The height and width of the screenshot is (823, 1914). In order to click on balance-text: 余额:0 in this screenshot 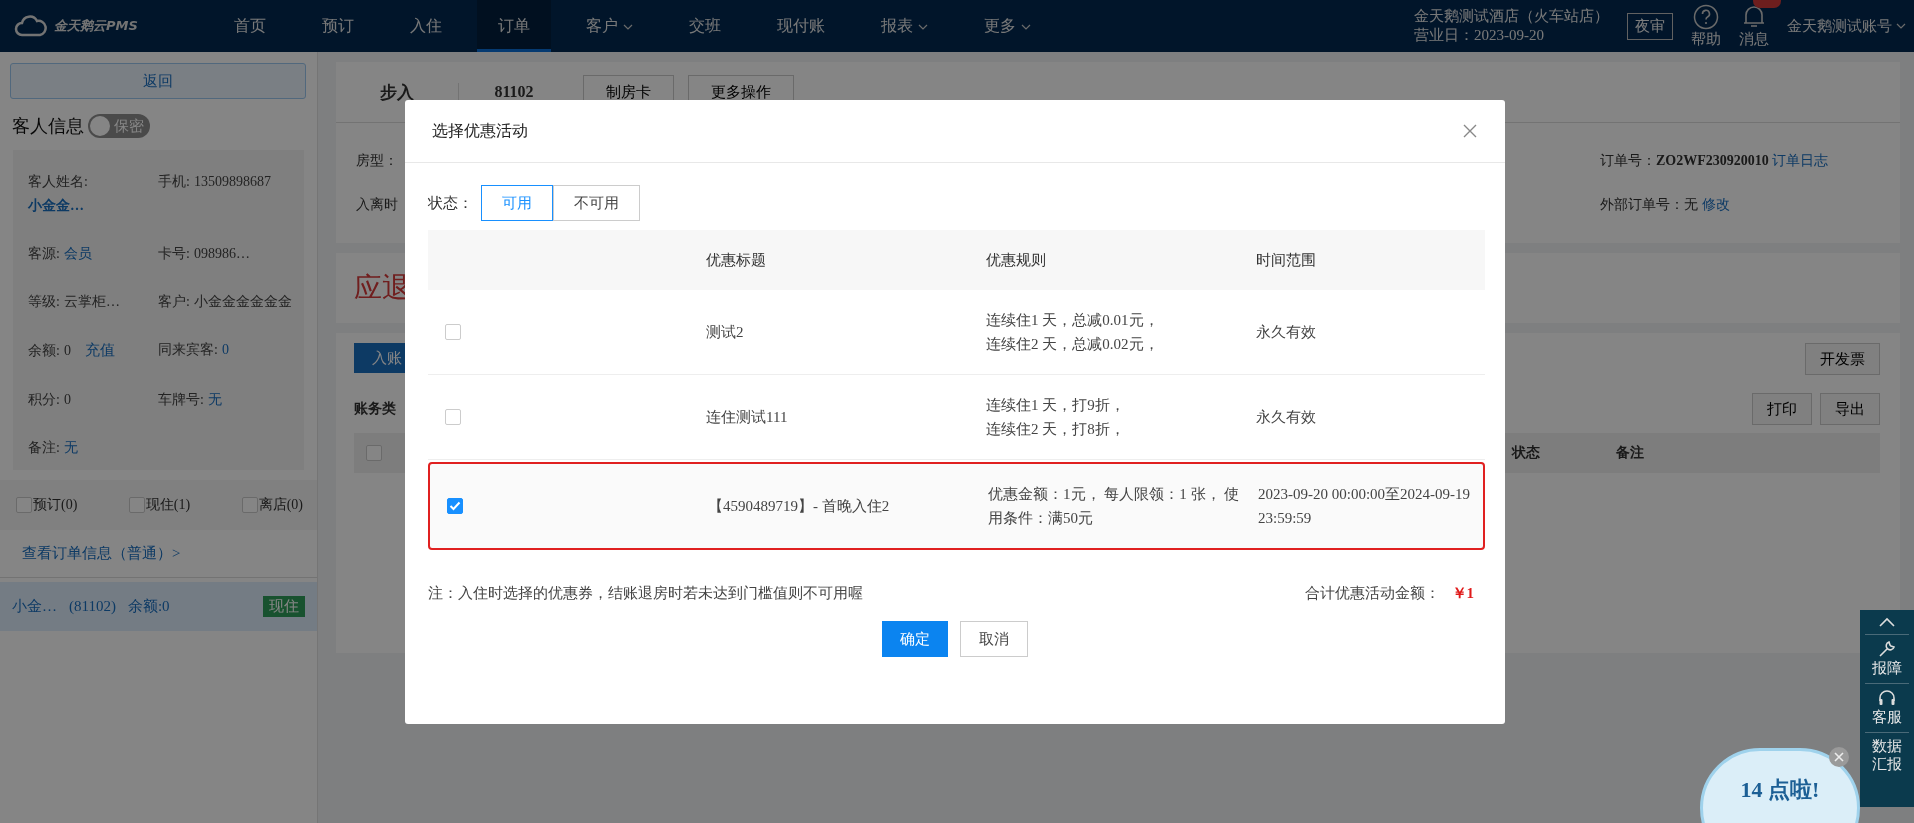, I will do `click(148, 606)`.